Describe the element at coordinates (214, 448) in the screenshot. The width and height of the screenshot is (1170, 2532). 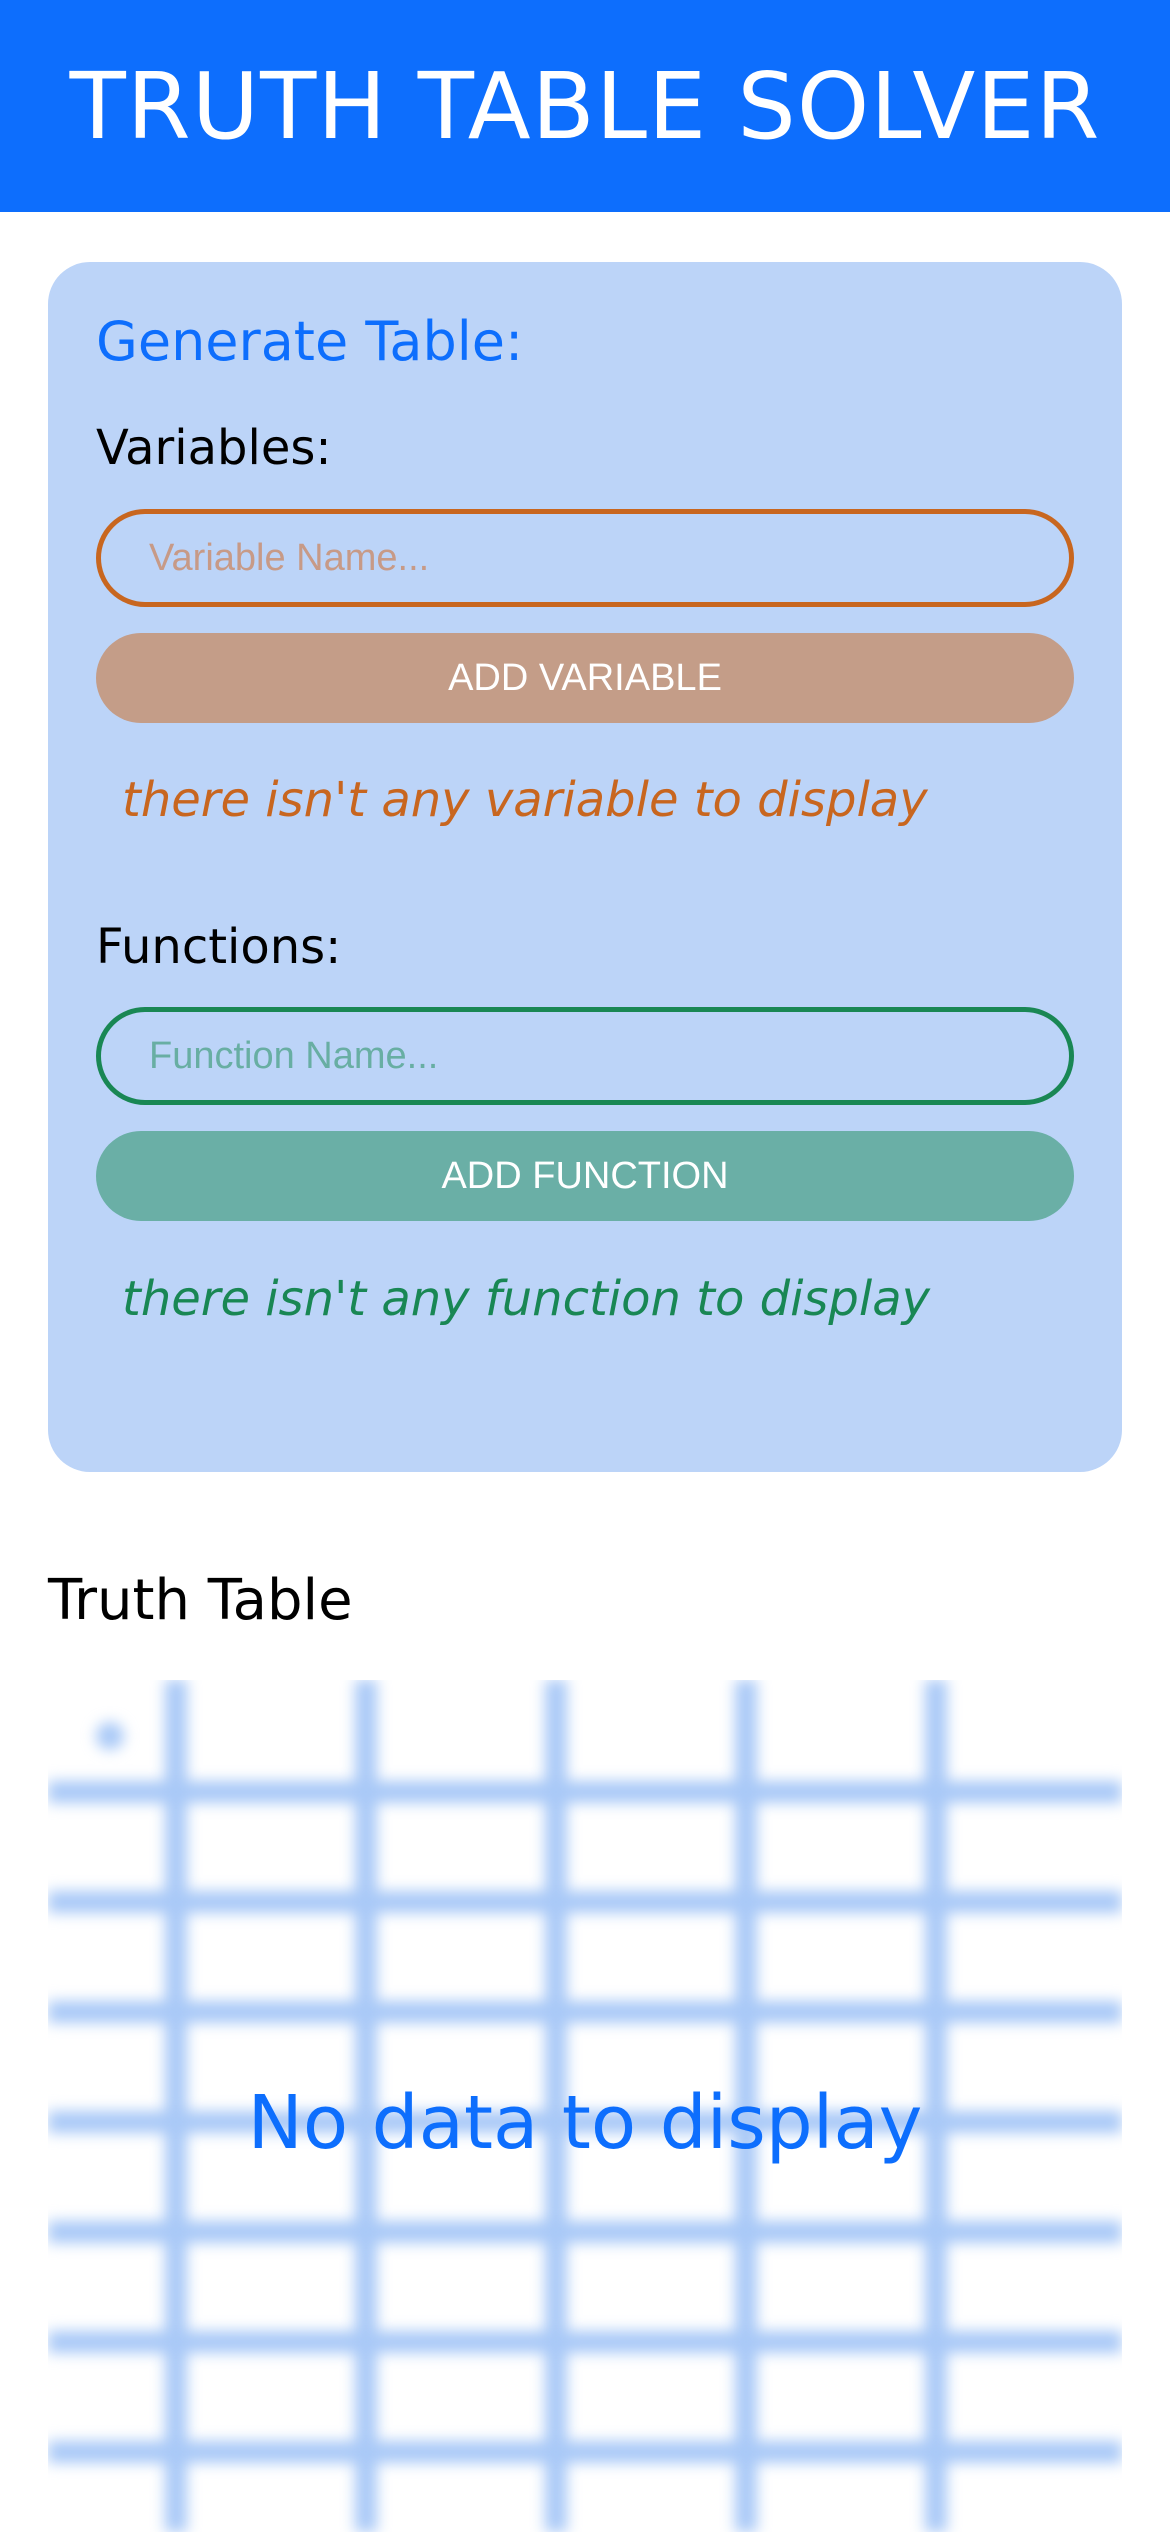
I see `variables-label: Variables:` at that location.